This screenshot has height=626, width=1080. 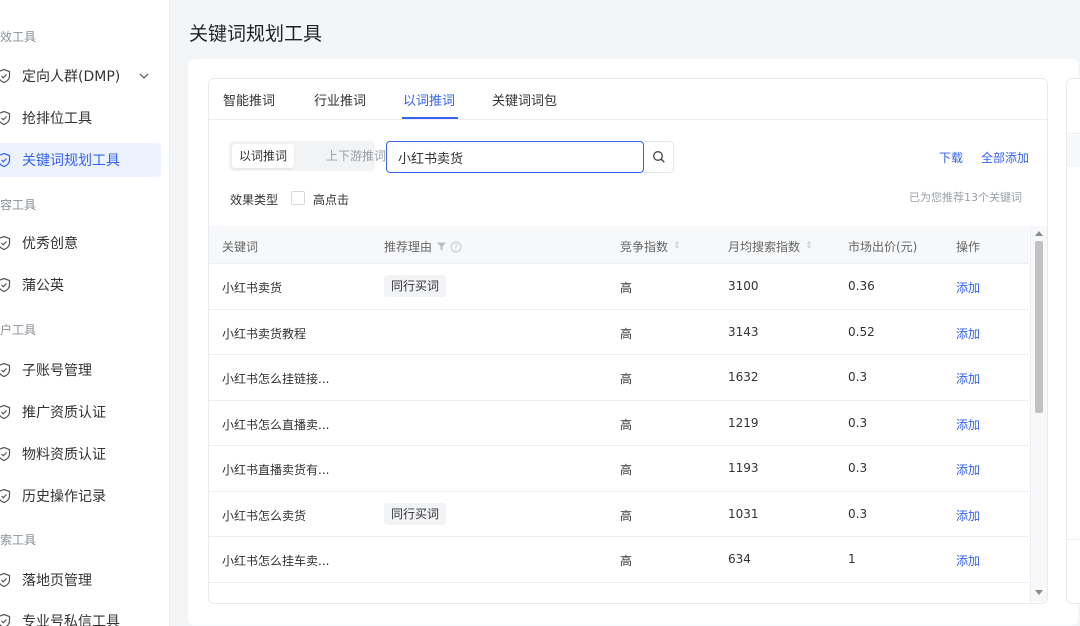 What do you see at coordinates (64, 497) in the screenshot?
I see `sidebar-item-label: 历史操作记录` at bounding box center [64, 497].